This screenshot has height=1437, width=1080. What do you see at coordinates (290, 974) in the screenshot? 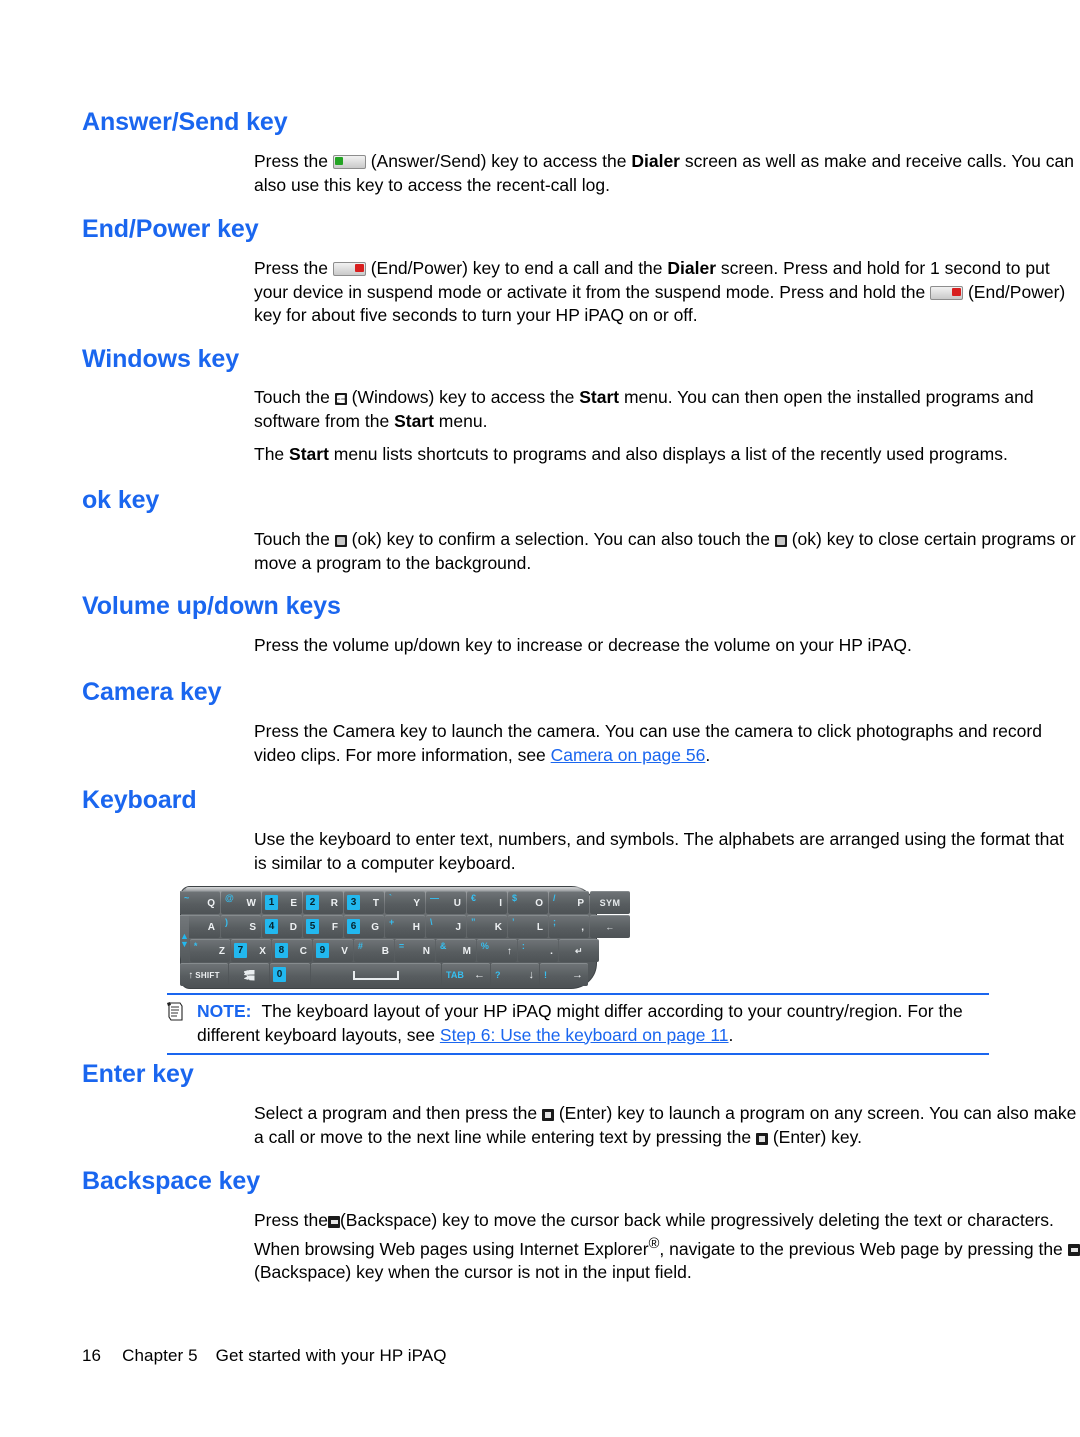
I see `keyboard-key-0: 0` at bounding box center [290, 974].